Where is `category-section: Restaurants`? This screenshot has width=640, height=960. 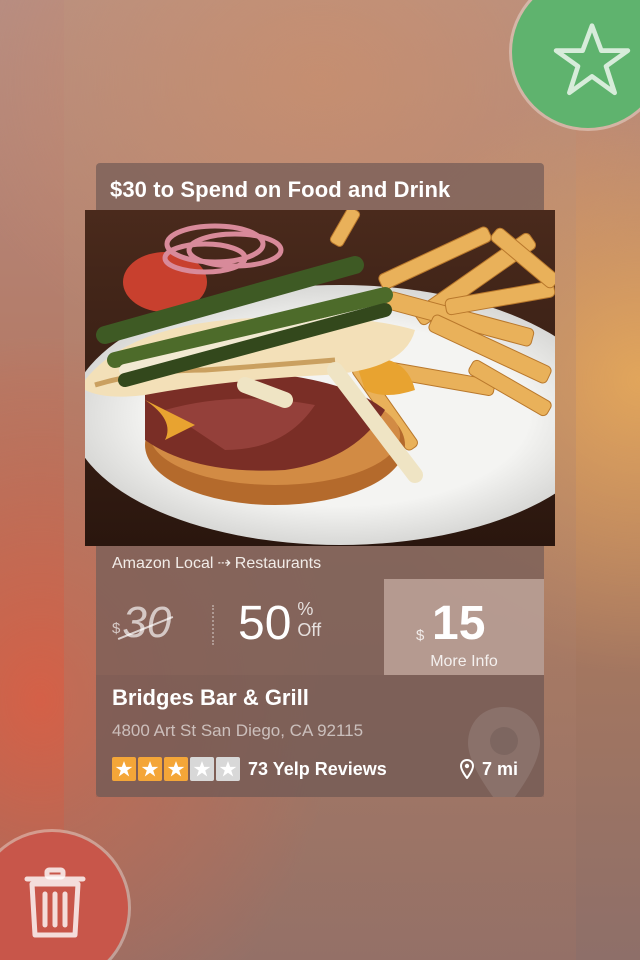 category-section: Restaurants is located at coordinates (278, 563).